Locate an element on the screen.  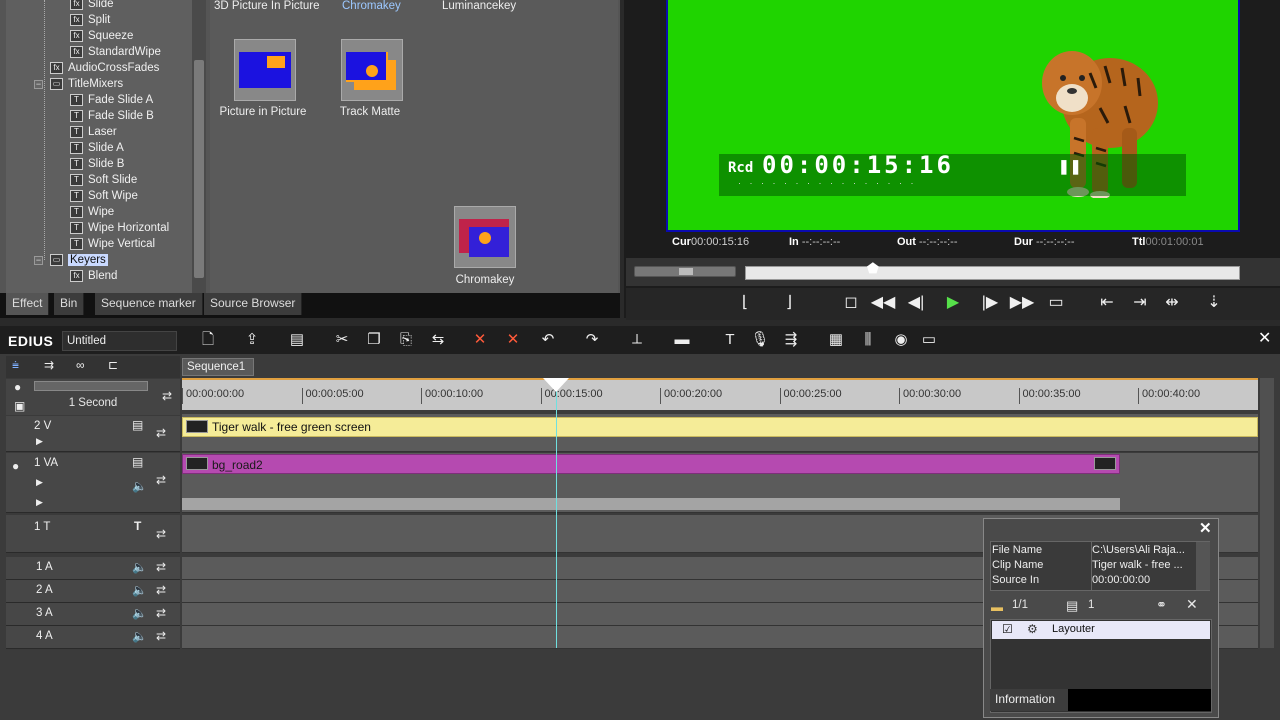
effect-tree-item: T Slide A is located at coordinates (97, 148).